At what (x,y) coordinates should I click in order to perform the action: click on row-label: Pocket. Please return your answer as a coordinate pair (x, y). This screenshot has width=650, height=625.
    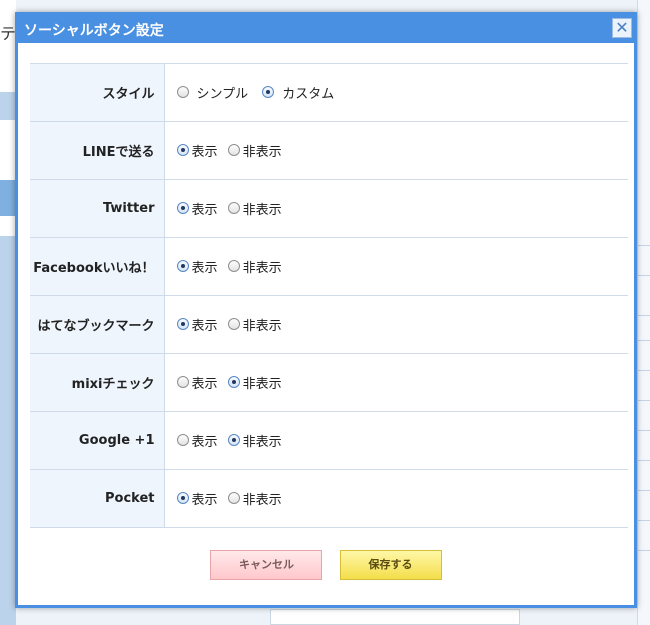
    Looking at the image, I should click on (97, 498).